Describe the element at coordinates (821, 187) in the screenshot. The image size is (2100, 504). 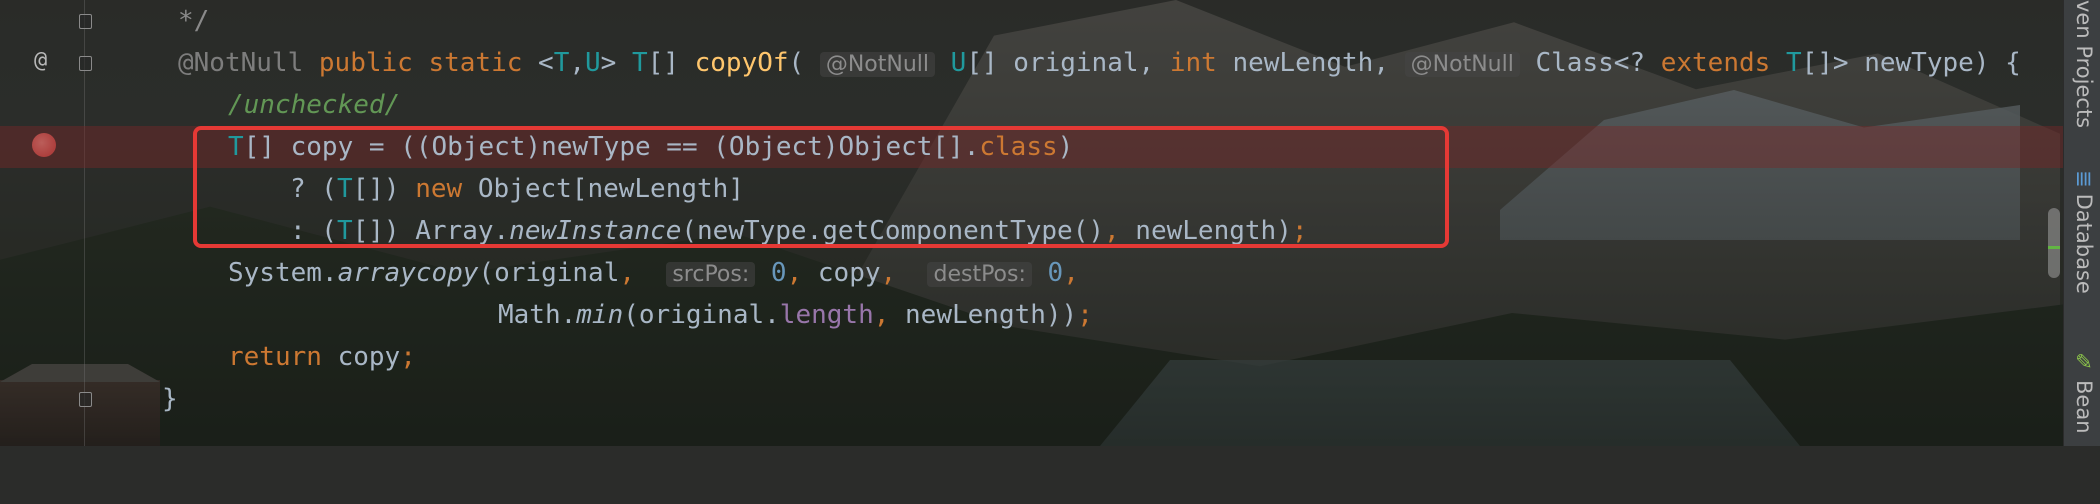
I see `highlight-box` at that location.